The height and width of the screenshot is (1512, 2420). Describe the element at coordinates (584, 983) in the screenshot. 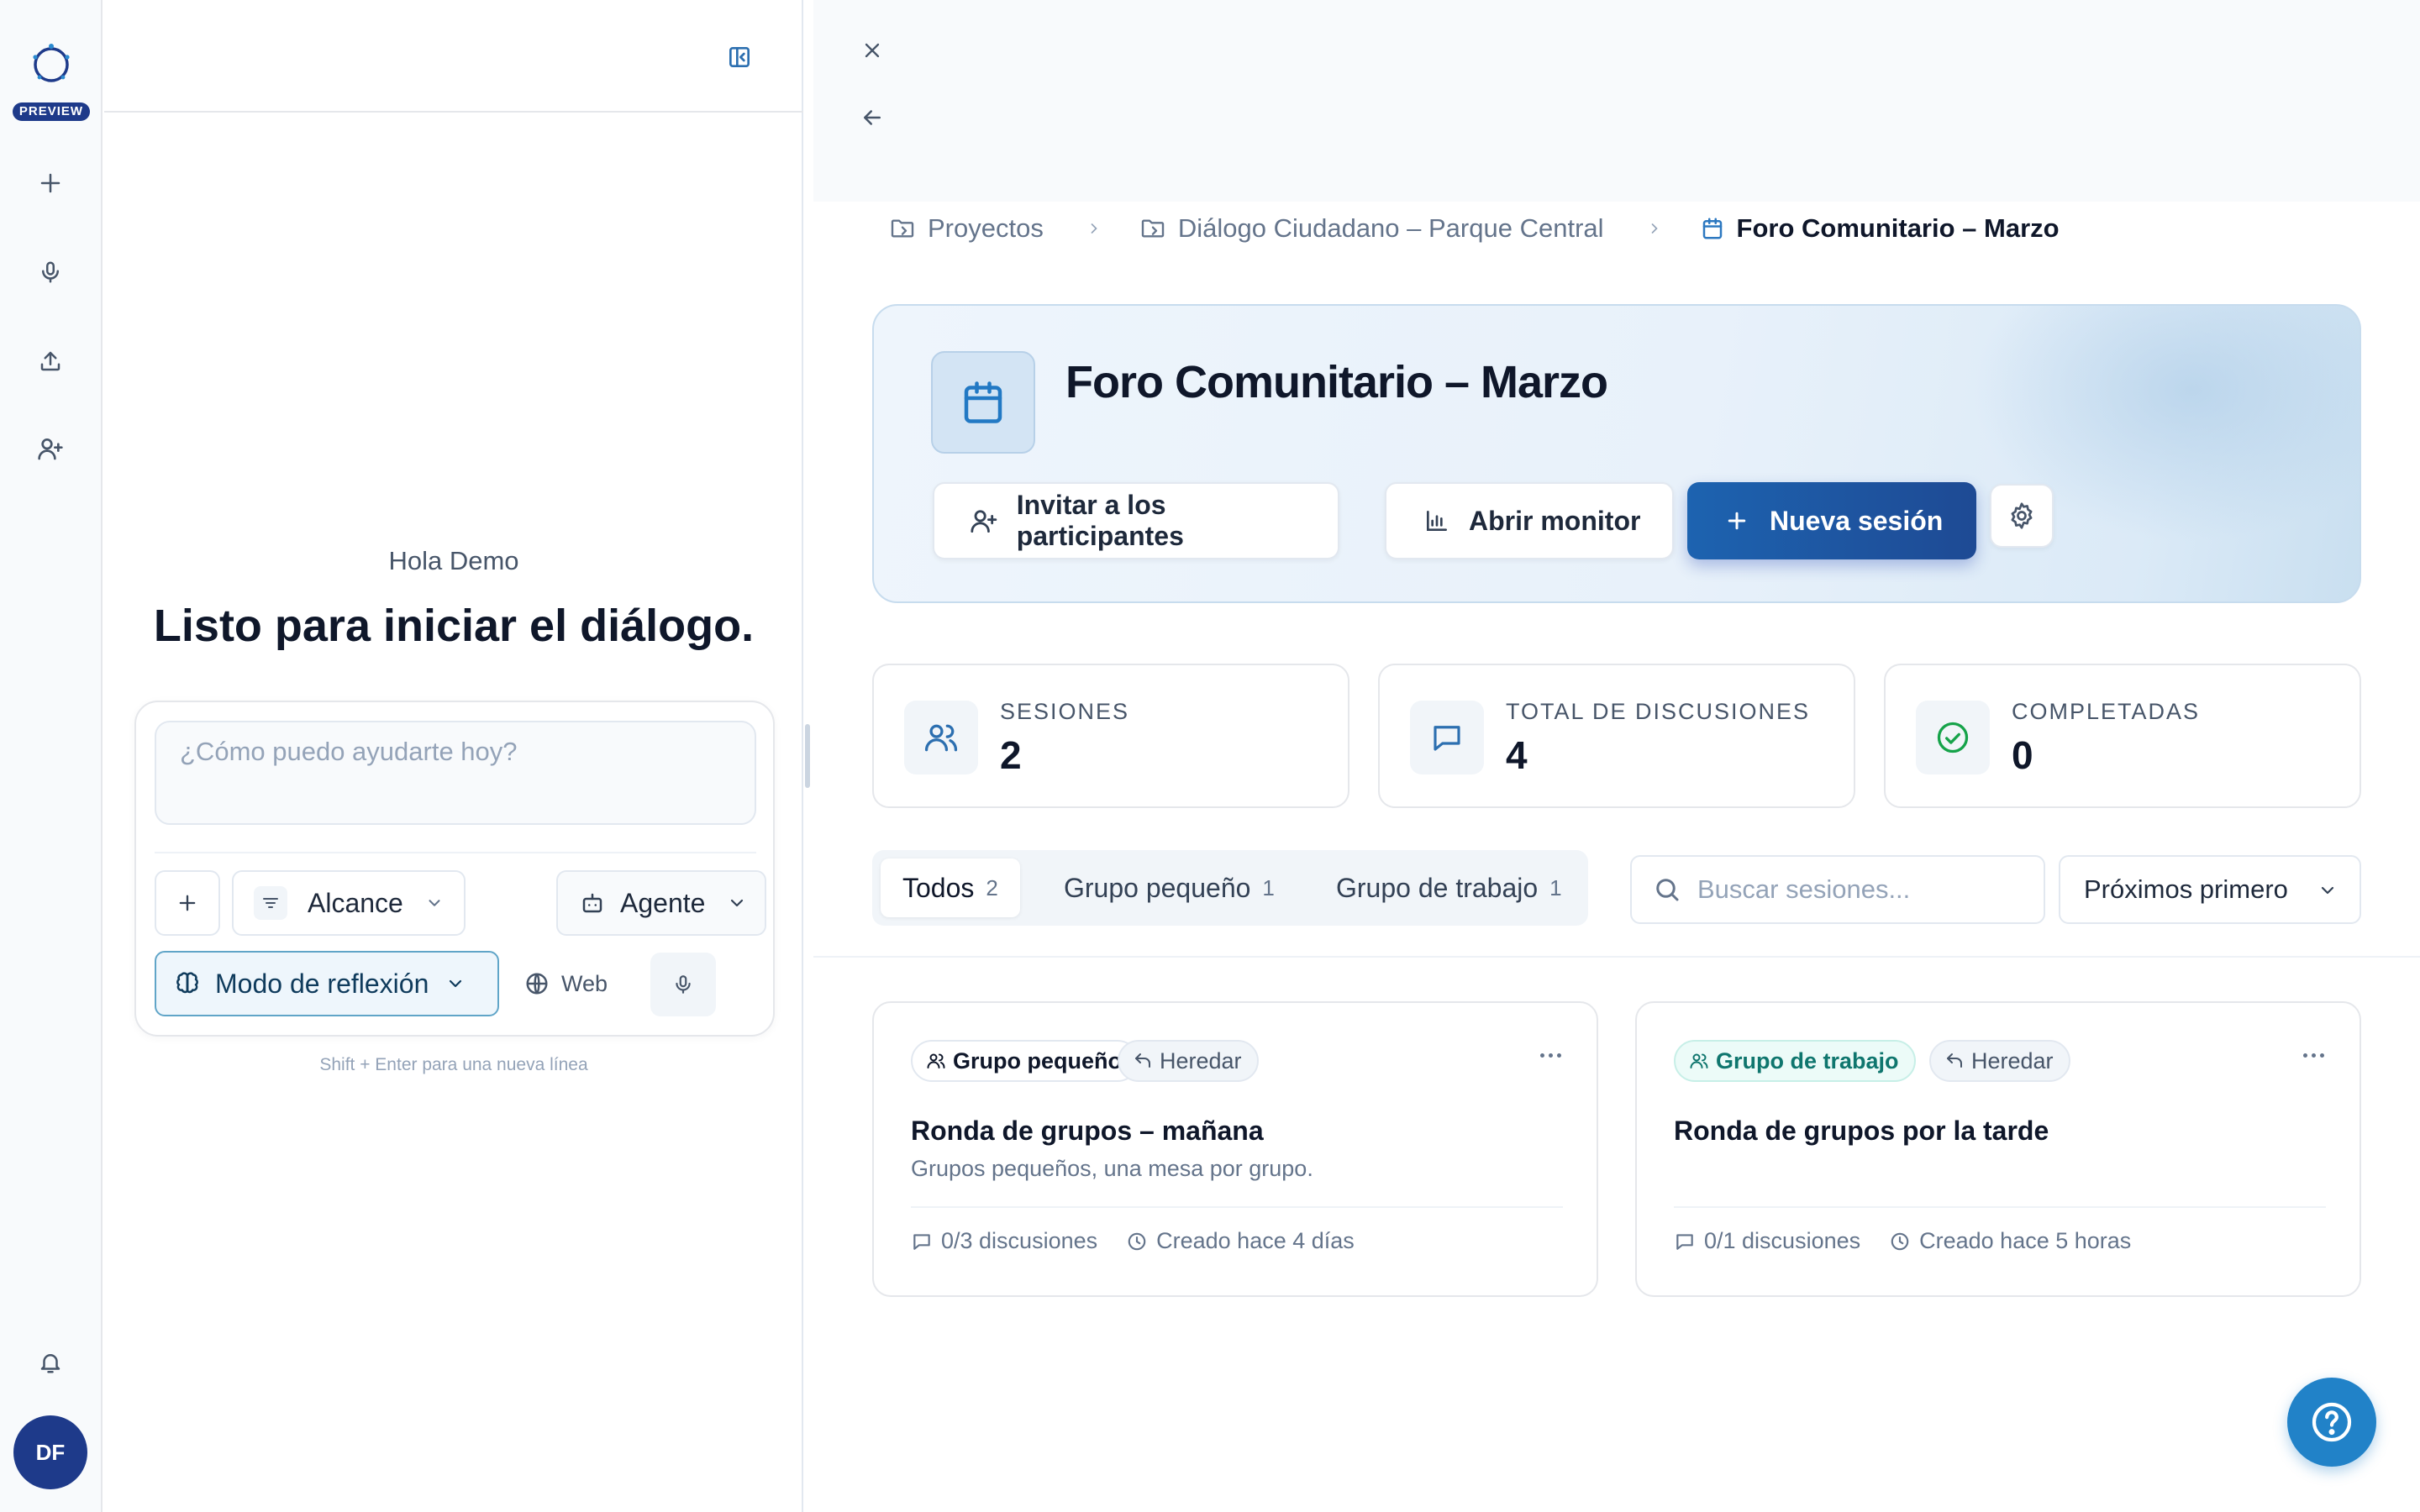

I see `web-label: Web` at that location.